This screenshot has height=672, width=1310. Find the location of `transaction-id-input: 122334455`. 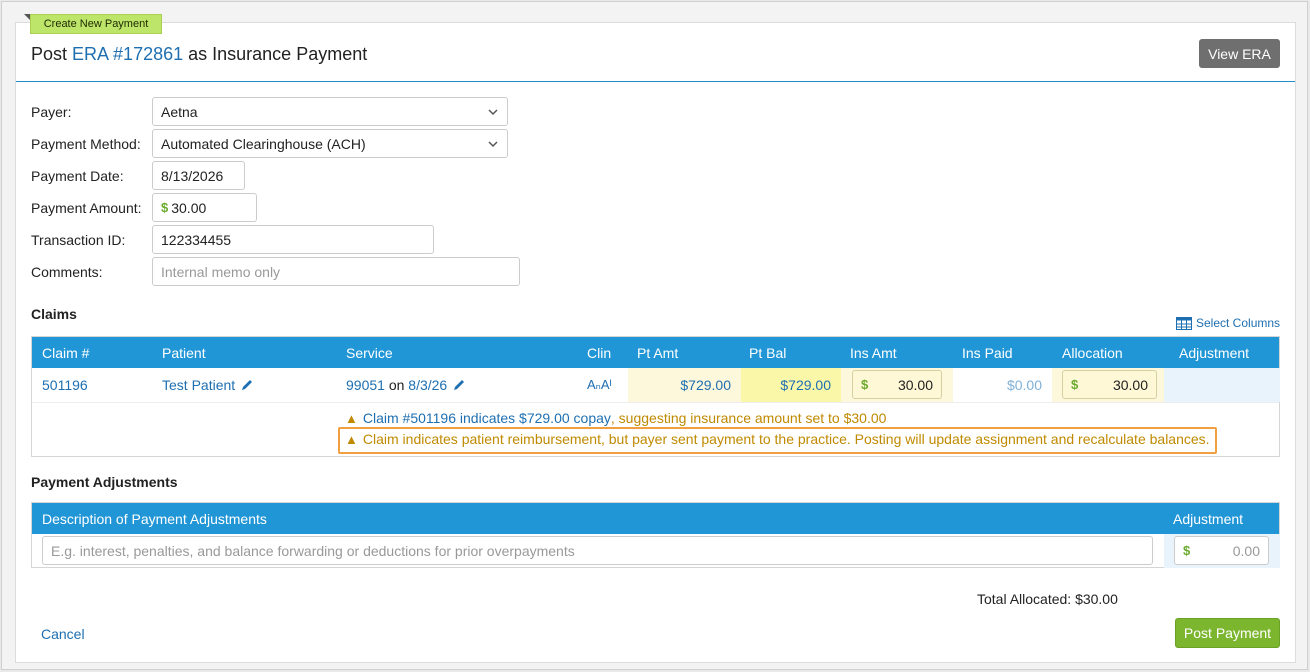

transaction-id-input: 122334455 is located at coordinates (293, 239).